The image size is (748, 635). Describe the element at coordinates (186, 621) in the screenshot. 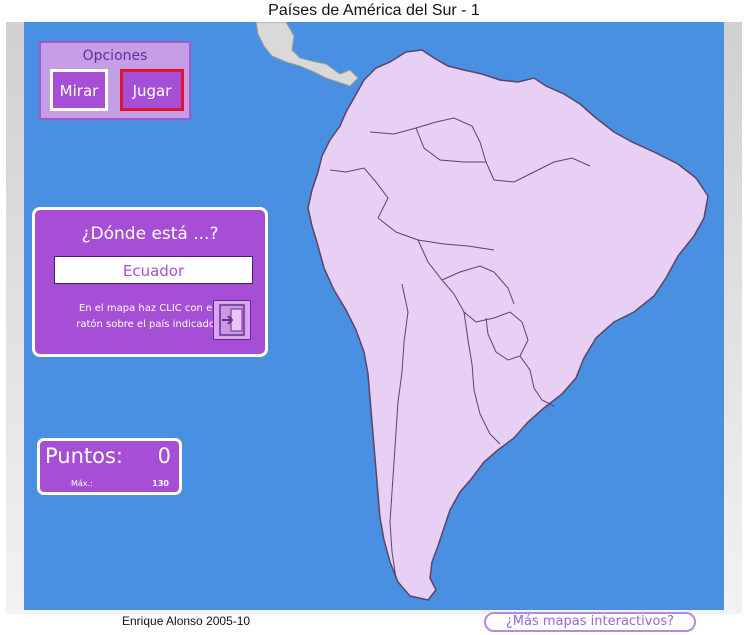

I see `author-credit: Enrique Alonso 2005-10` at that location.